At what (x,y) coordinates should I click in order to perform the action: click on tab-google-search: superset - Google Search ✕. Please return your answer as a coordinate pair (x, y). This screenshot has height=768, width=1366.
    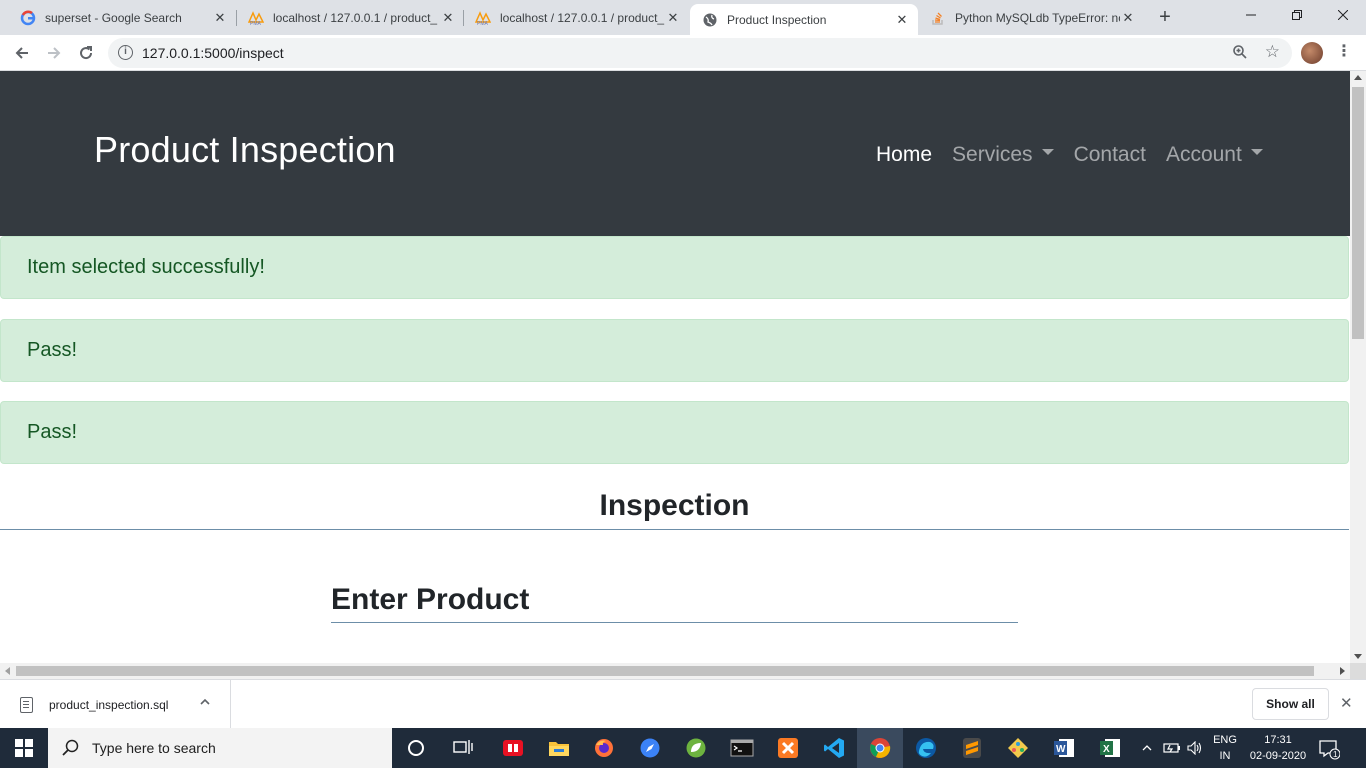
    Looking at the image, I should click on (122, 17).